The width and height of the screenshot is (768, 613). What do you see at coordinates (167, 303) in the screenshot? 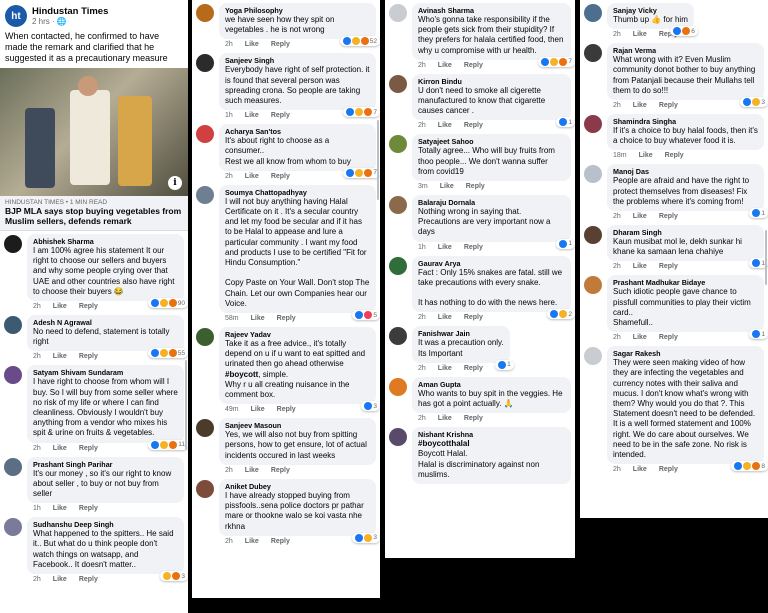
I see `reaction-summary: 90` at bounding box center [167, 303].